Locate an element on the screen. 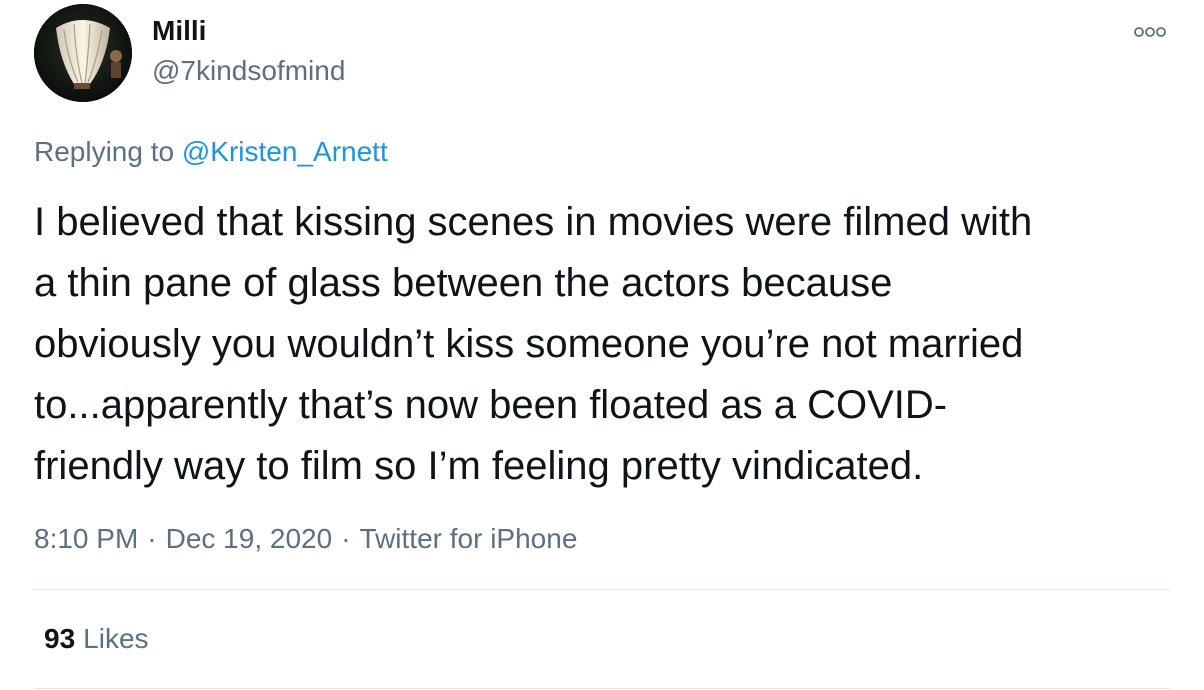 The image size is (1204, 690). likes-link: 93 Likes is located at coordinates (96, 639).